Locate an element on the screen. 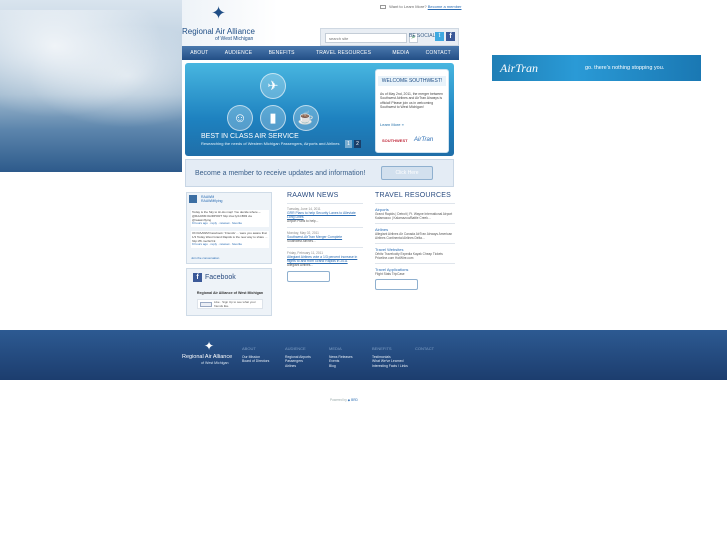 Image resolution: width=727 pixels, height=545 pixels. footer-link: Interesting Facts / Links is located at coordinates (390, 366).